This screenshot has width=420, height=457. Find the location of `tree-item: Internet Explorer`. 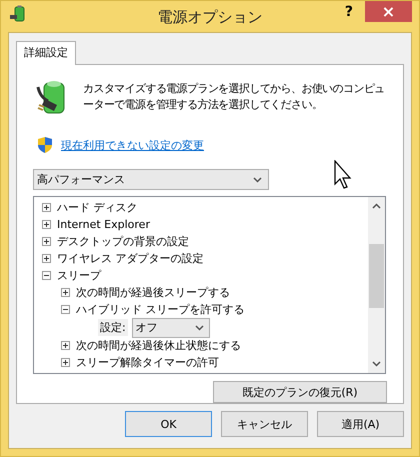

tree-item: Internet Explorer is located at coordinates (103, 224).